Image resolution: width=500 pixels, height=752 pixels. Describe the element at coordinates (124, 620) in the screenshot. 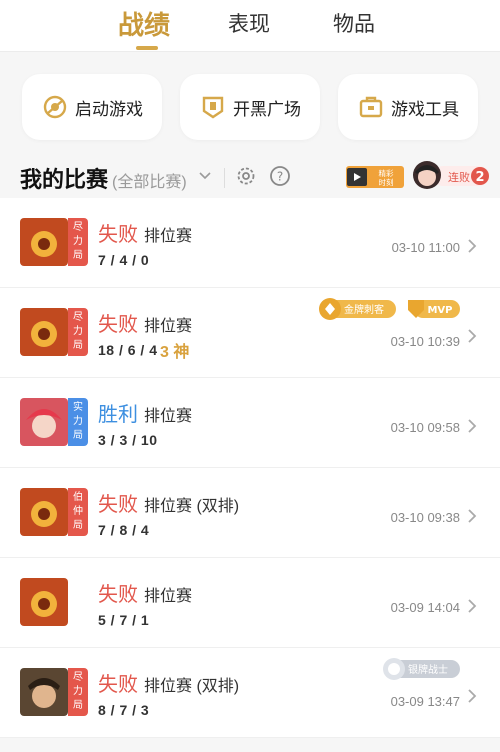

I see `kda: 5 / 7 / 1` at that location.